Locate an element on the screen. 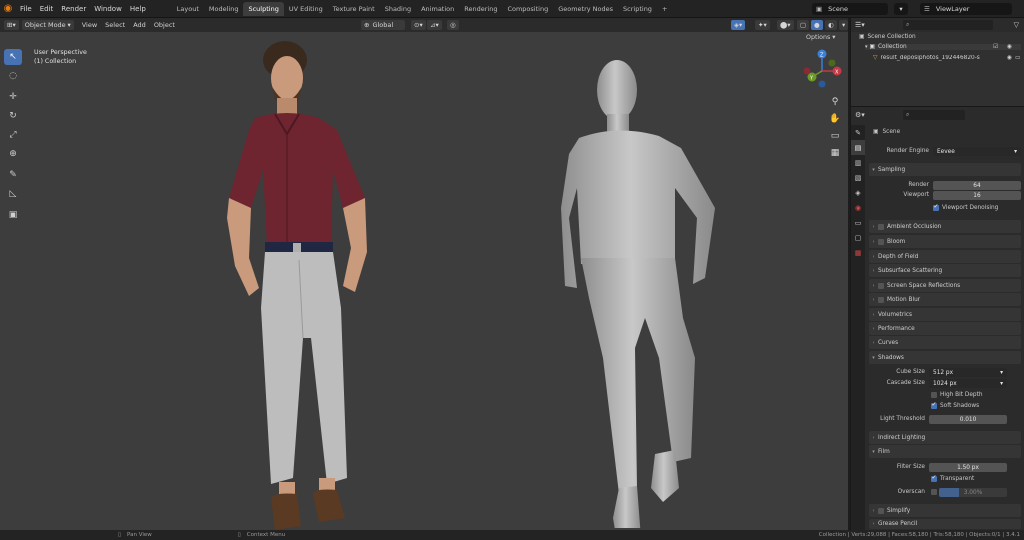 This screenshot has height=540, width=1024. xray-icon: ▢ is located at coordinates (803, 25).